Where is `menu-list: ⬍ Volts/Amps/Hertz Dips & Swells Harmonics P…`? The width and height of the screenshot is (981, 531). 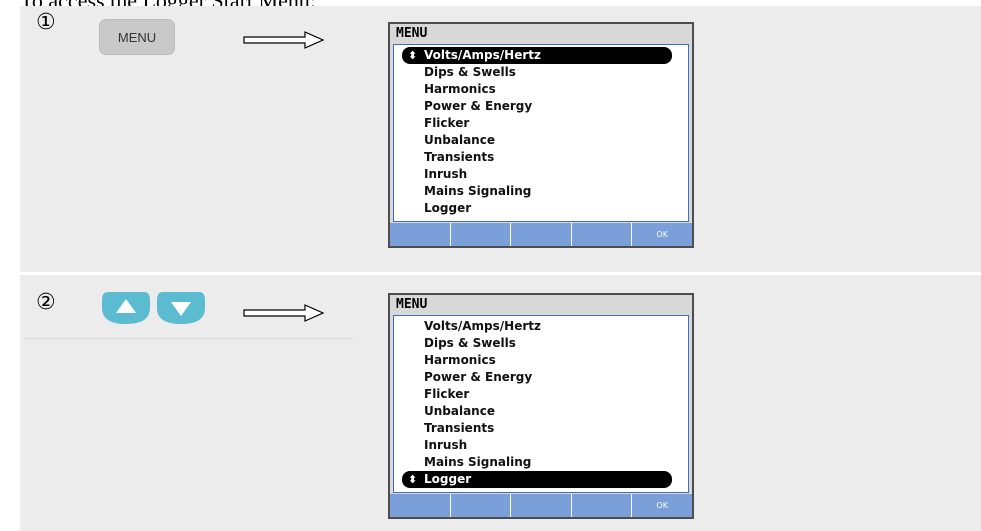 menu-list: ⬍ Volts/Amps/Hertz Dips & Swells Harmonics P… is located at coordinates (541, 133).